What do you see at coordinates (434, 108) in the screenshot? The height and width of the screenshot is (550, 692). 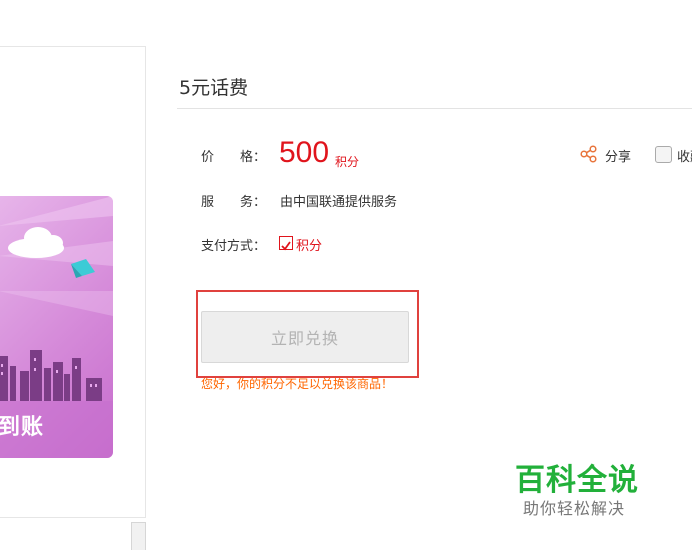 I see `title-divider` at bounding box center [434, 108].